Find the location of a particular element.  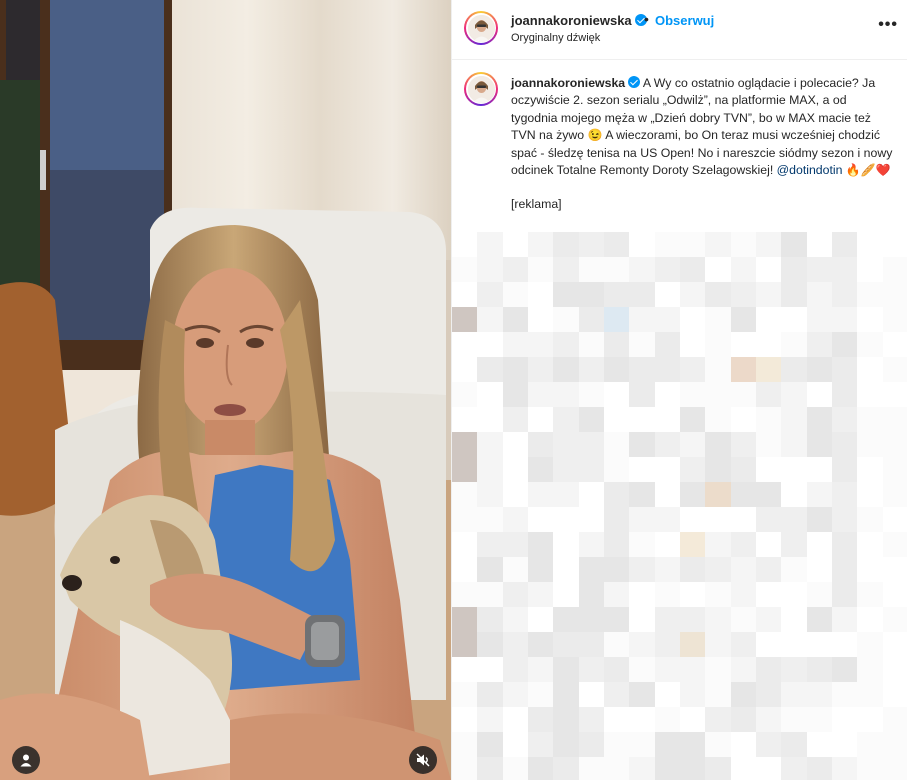

person-tag-icon is located at coordinates (26, 760).